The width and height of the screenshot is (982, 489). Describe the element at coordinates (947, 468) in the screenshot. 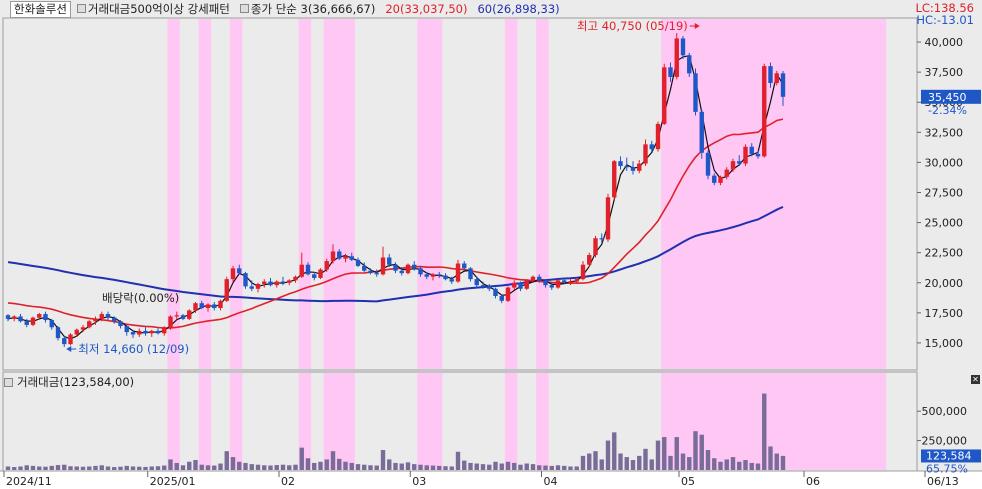

I see `volume-badge-pct: 65.75%` at that location.